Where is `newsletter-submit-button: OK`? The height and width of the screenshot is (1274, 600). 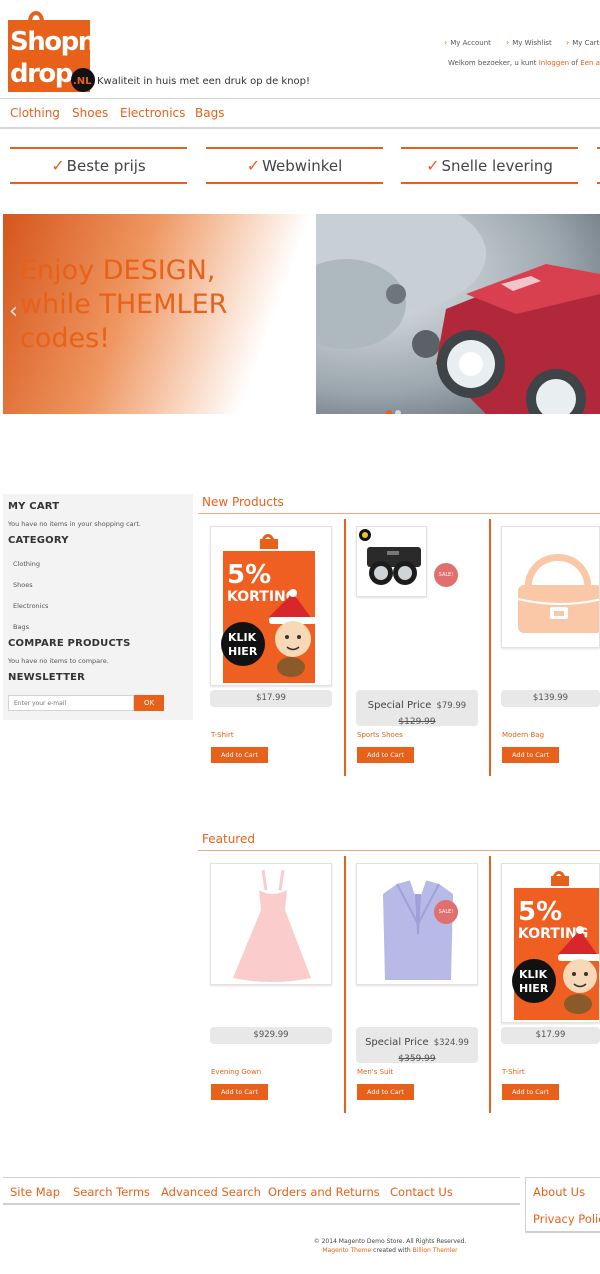 newsletter-submit-button: OK is located at coordinates (149, 703).